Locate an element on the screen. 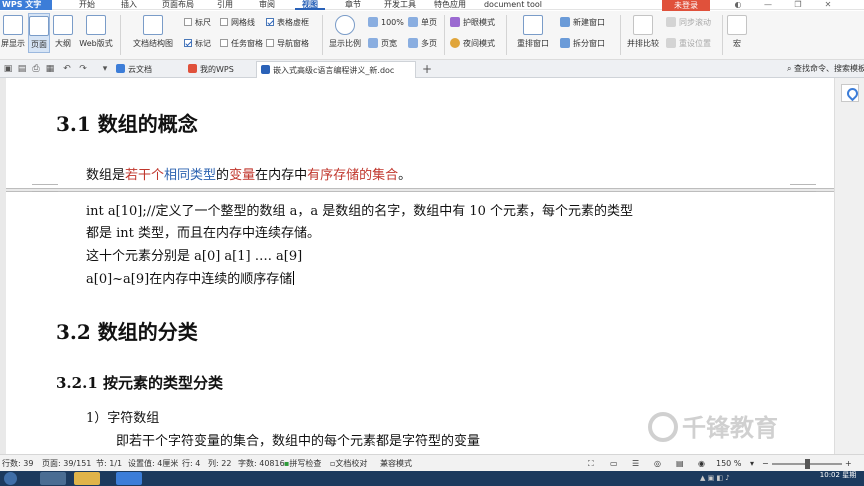 The width and height of the screenshot is (864, 486). tab-view: 视图 is located at coordinates (310, 5).